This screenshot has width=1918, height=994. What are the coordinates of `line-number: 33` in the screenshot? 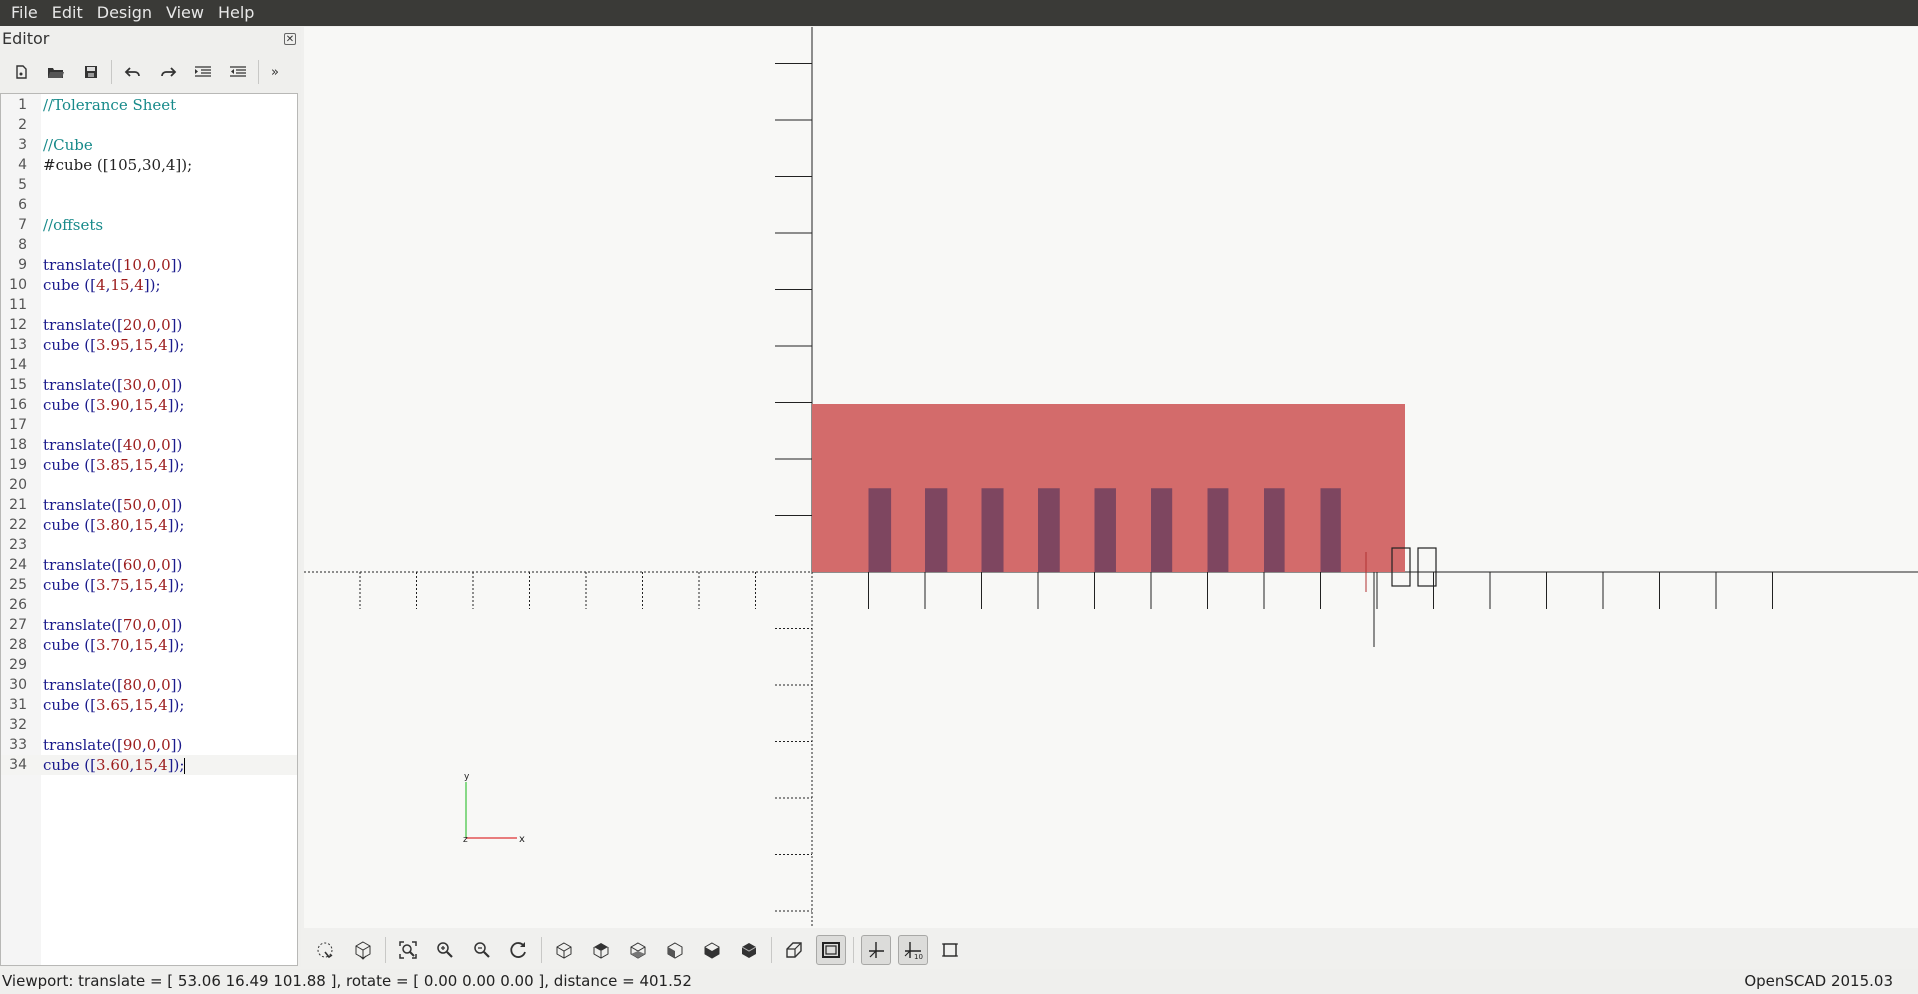 It's located at (18, 745).